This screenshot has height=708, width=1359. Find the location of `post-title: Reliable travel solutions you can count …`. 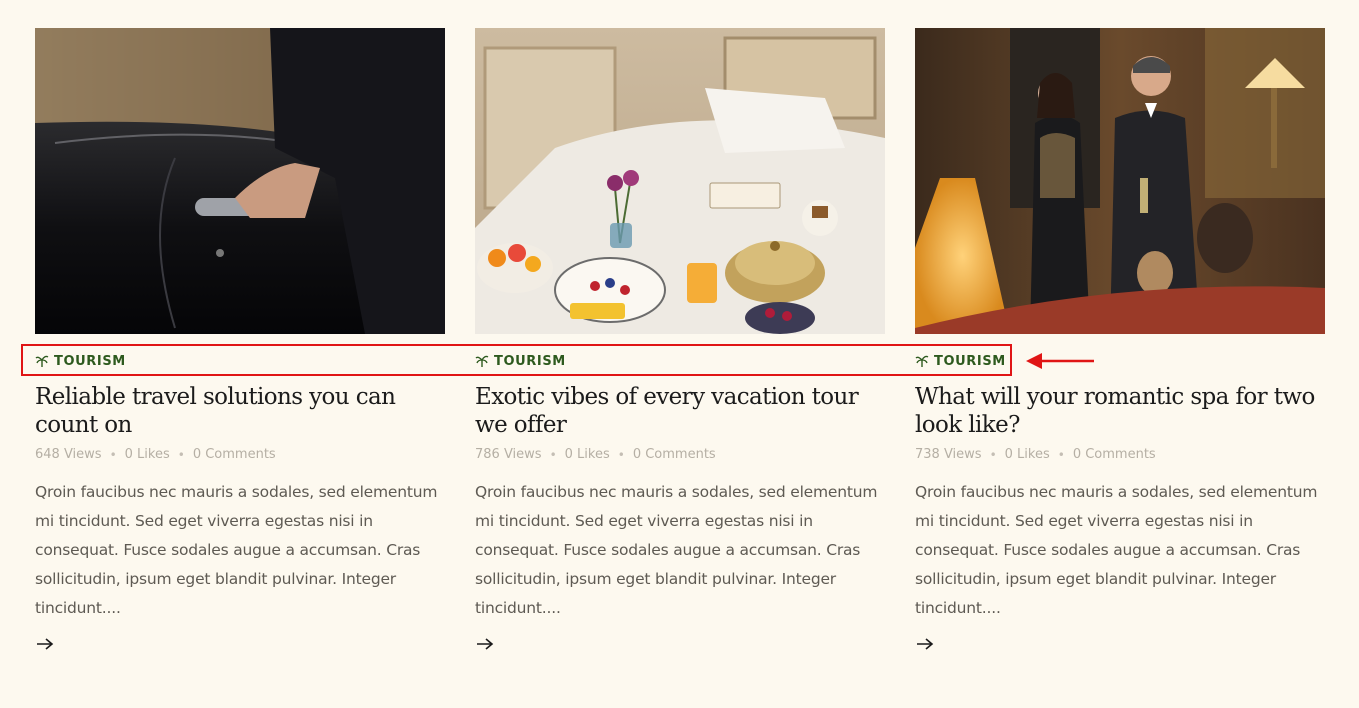

post-title: Reliable travel solutions you can count … is located at coordinates (240, 411).